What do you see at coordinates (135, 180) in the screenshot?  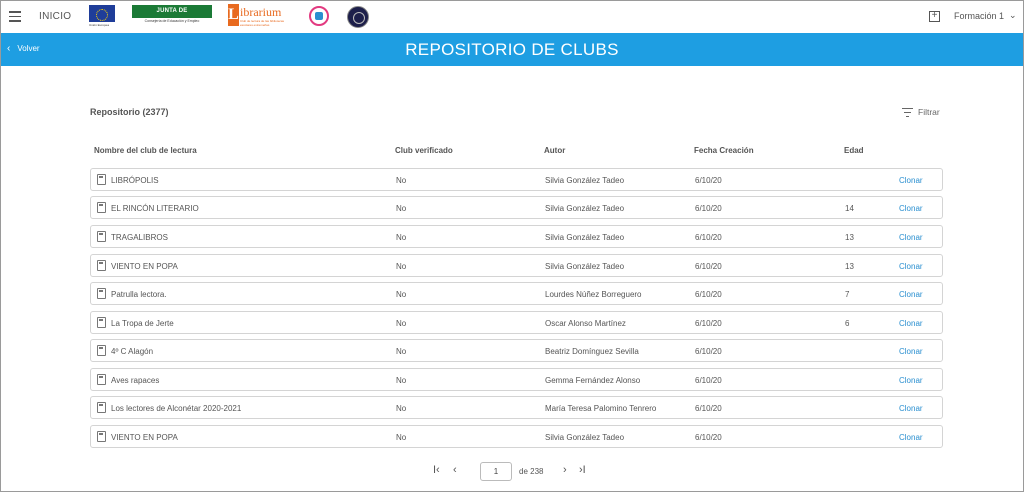 I see `club-name: LIBRÓPOLIS` at bounding box center [135, 180].